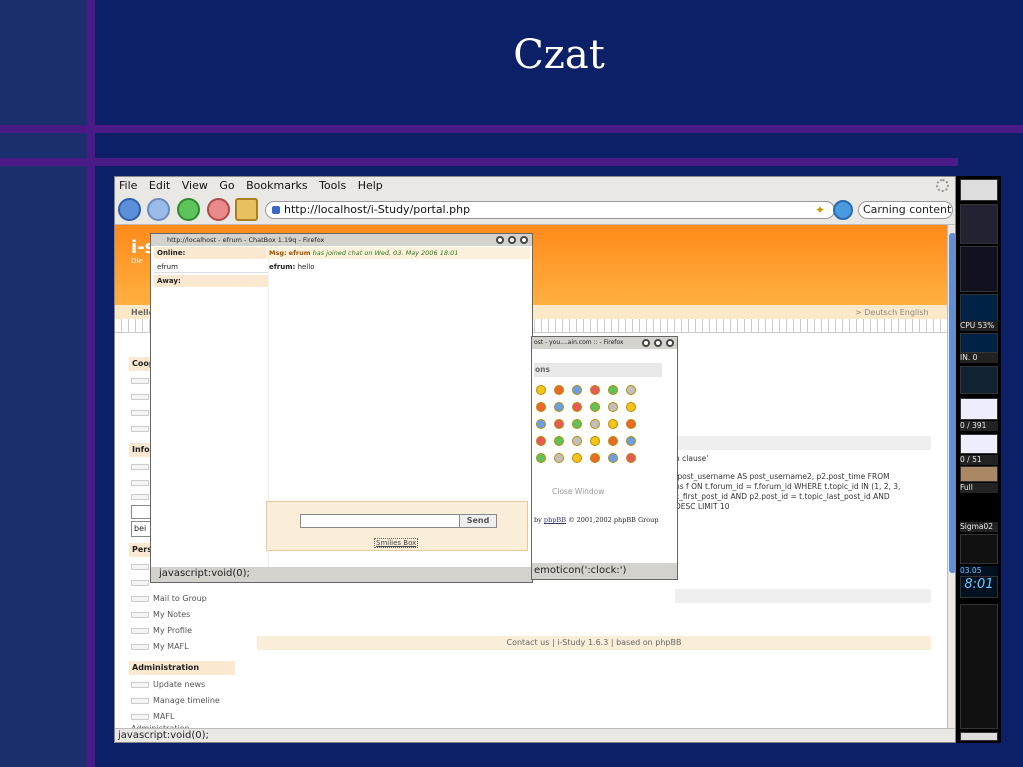  Describe the element at coordinates (511, 129) in the screenshot. I see `slide-divider-top` at that location.